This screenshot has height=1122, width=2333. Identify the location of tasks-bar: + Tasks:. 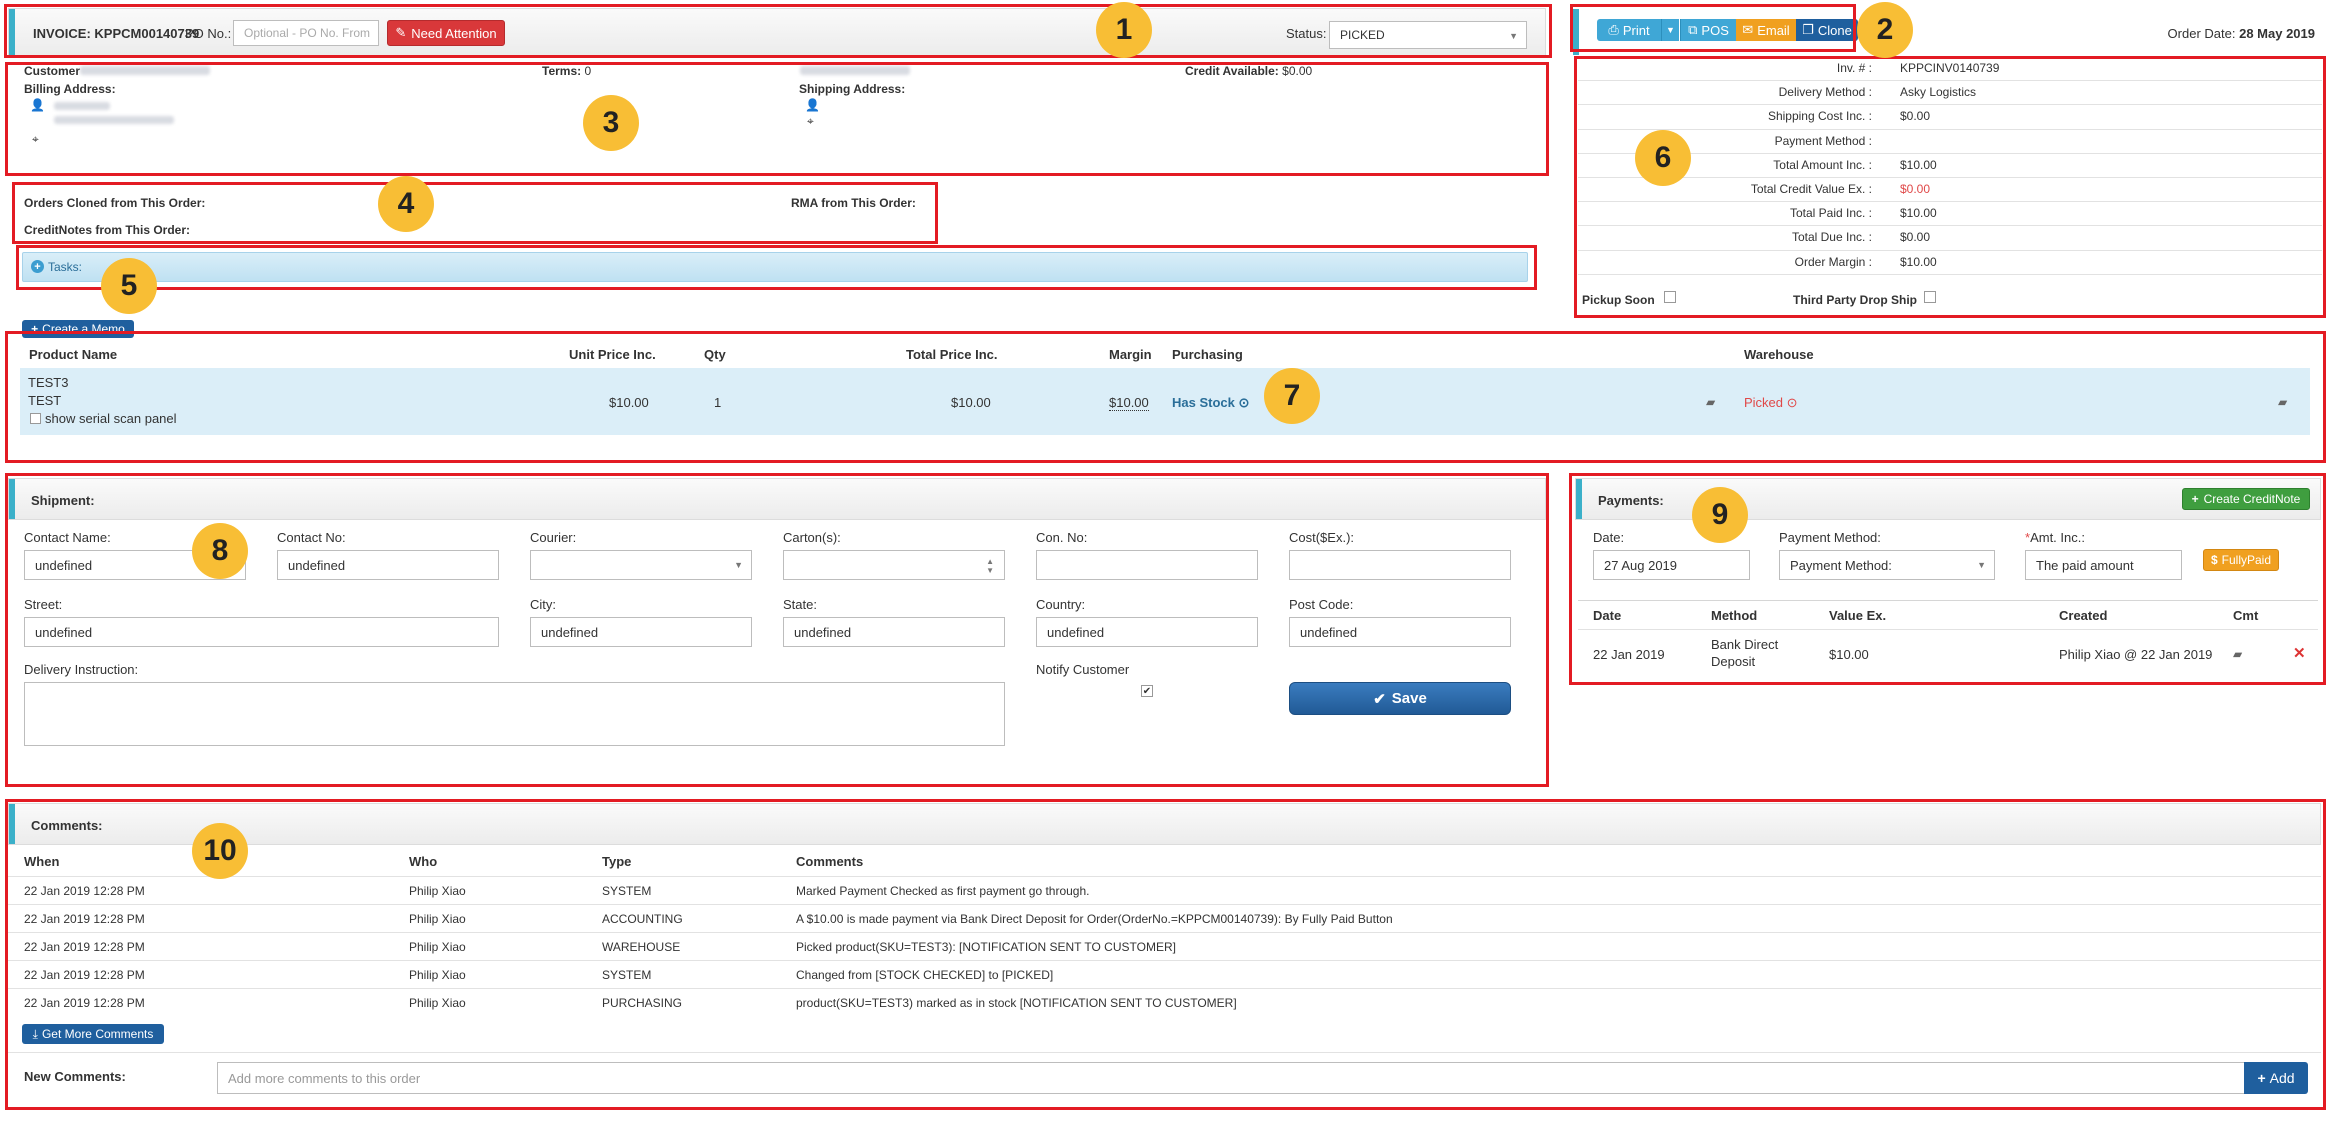
(775, 267).